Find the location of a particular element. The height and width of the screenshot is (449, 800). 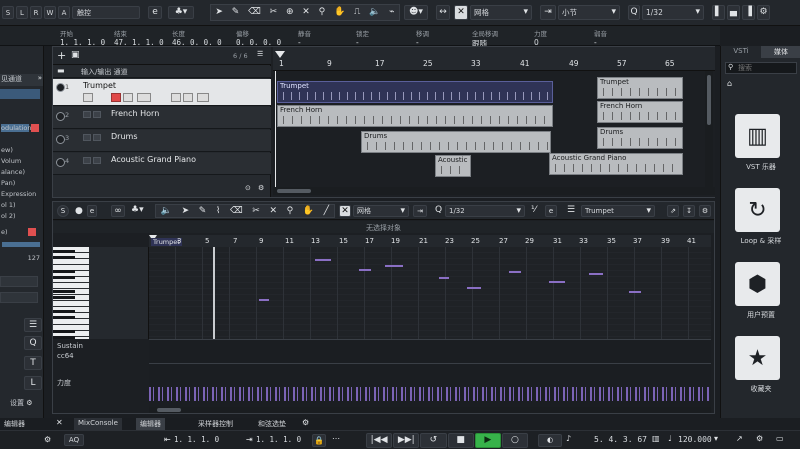

info-mute: 静音 - is located at coordinates (304, 37).